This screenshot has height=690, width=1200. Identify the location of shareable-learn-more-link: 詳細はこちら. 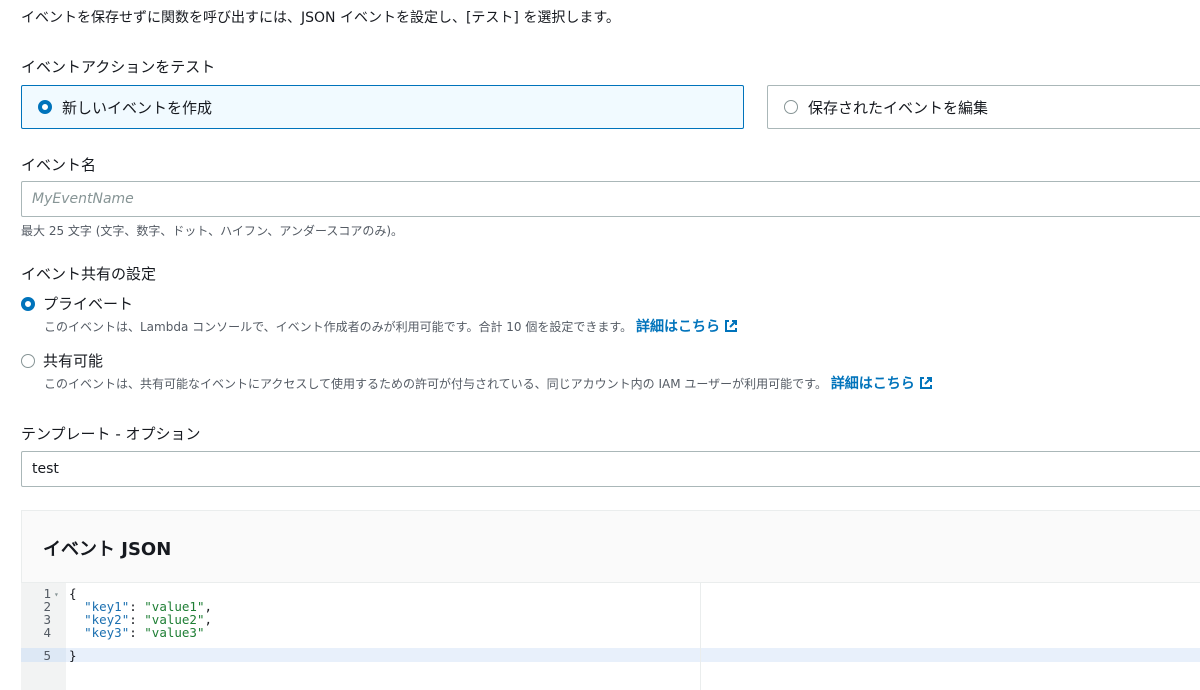
(882, 384).